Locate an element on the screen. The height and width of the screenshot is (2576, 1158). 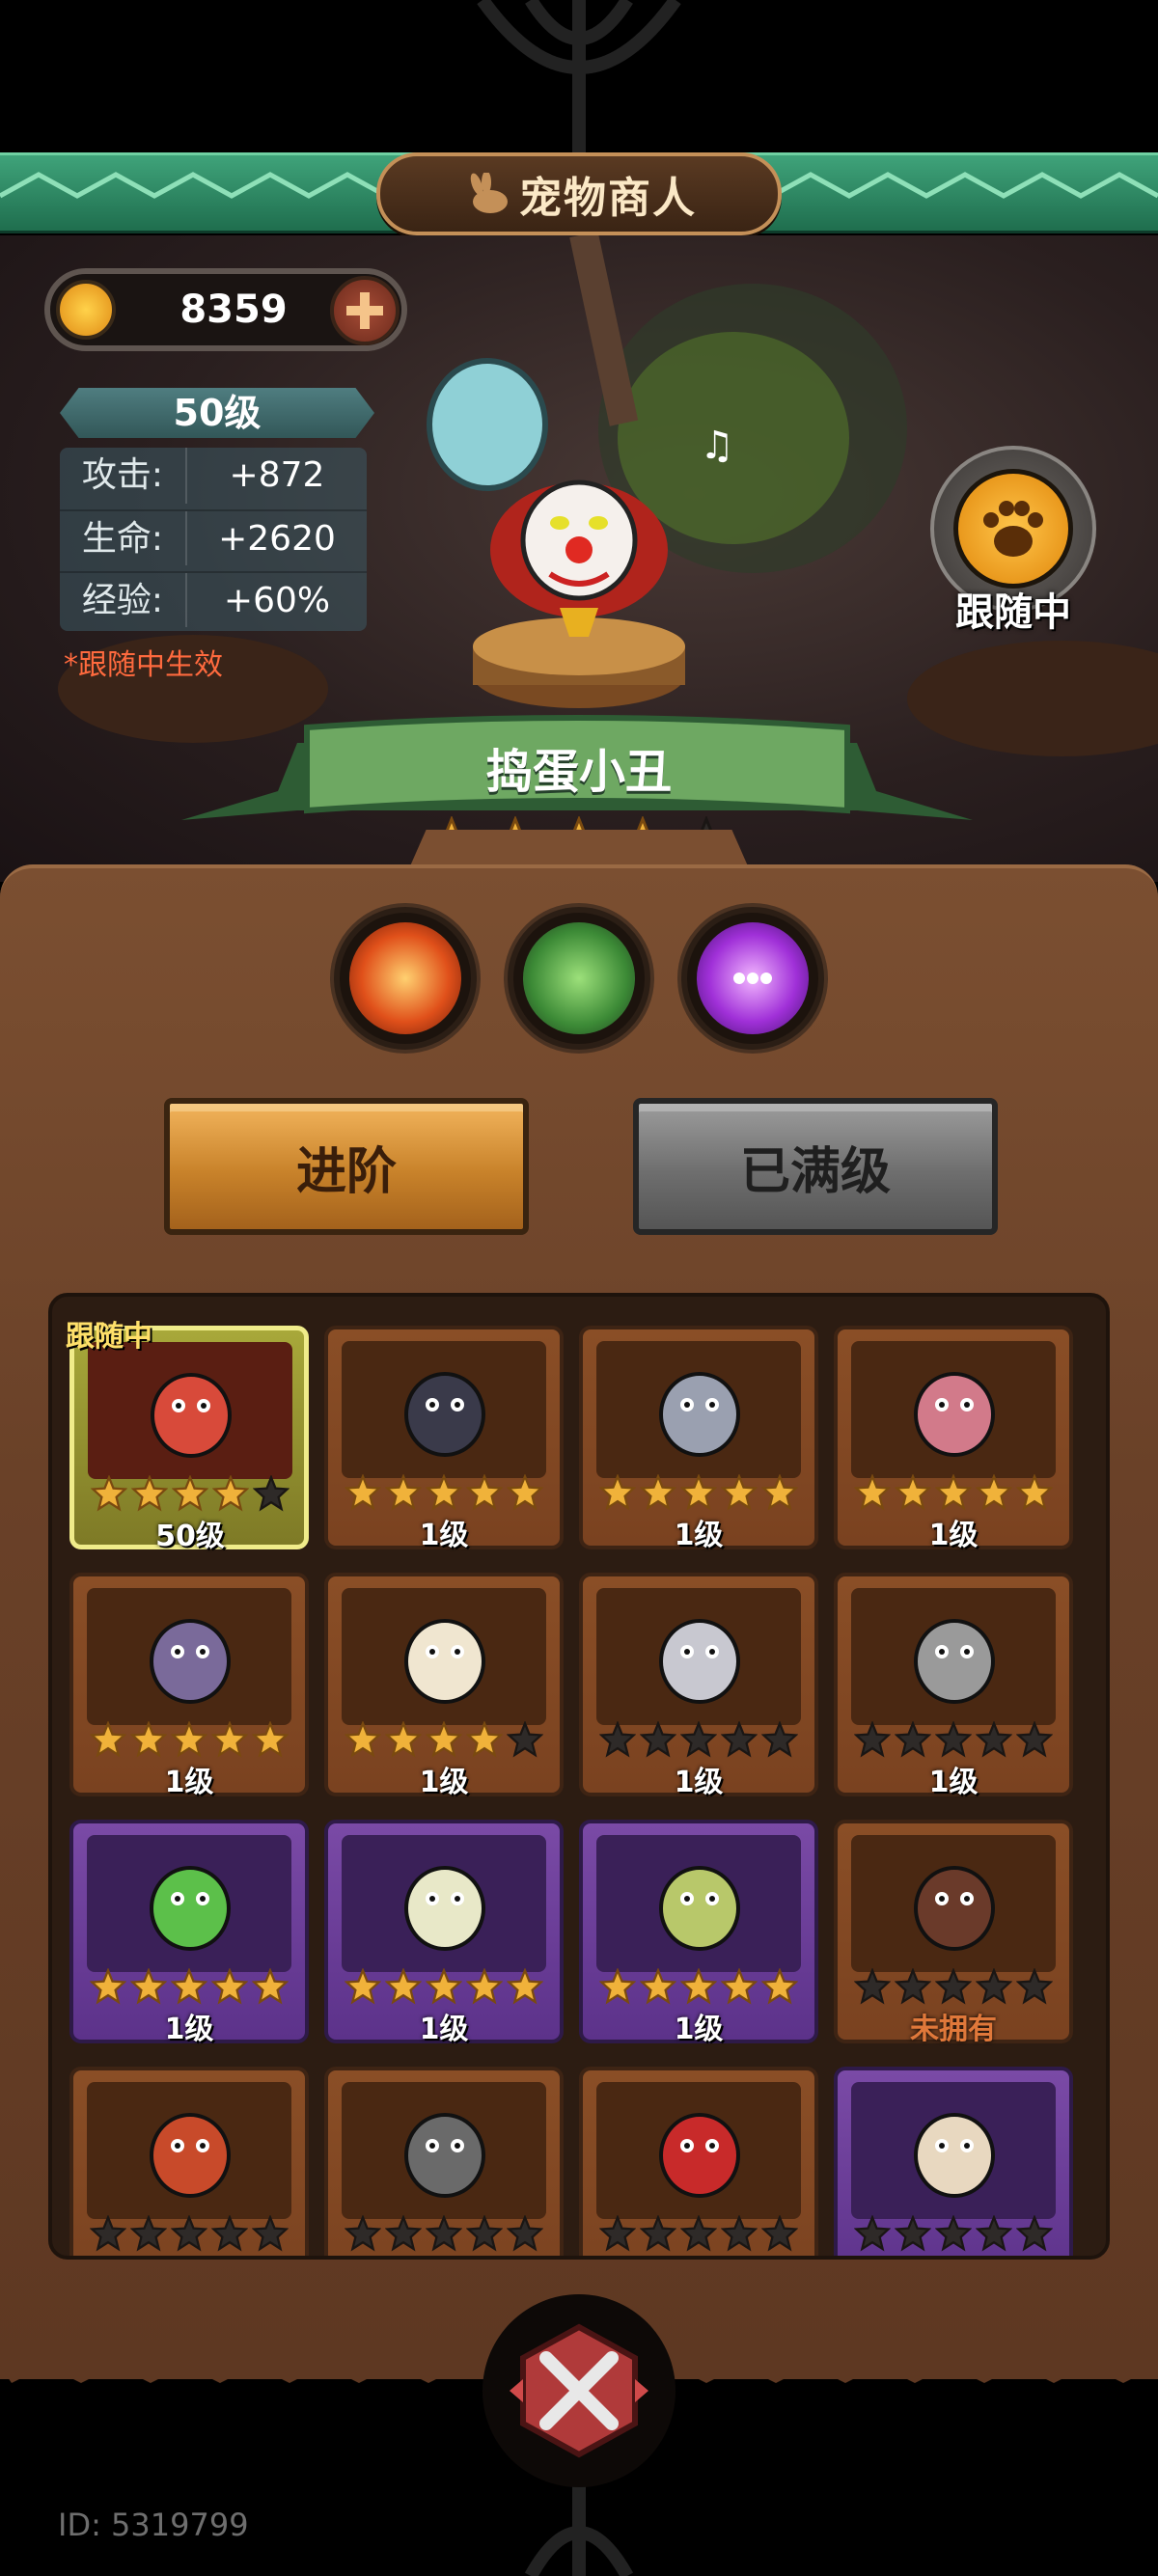
metal-arm-pet-portrait is located at coordinates (699, 1662).